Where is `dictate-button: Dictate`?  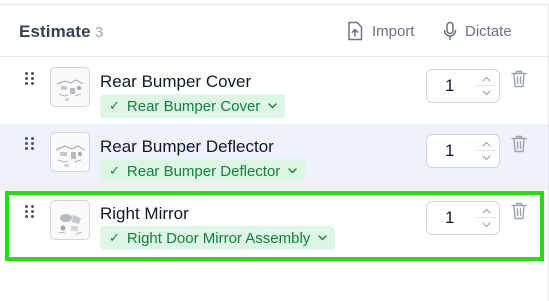 dictate-button: Dictate is located at coordinates (477, 31).